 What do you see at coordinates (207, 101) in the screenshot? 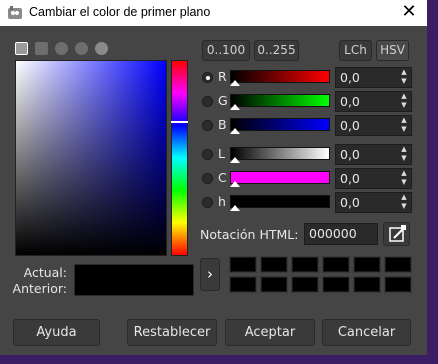
I see `channel-radio-g` at bounding box center [207, 101].